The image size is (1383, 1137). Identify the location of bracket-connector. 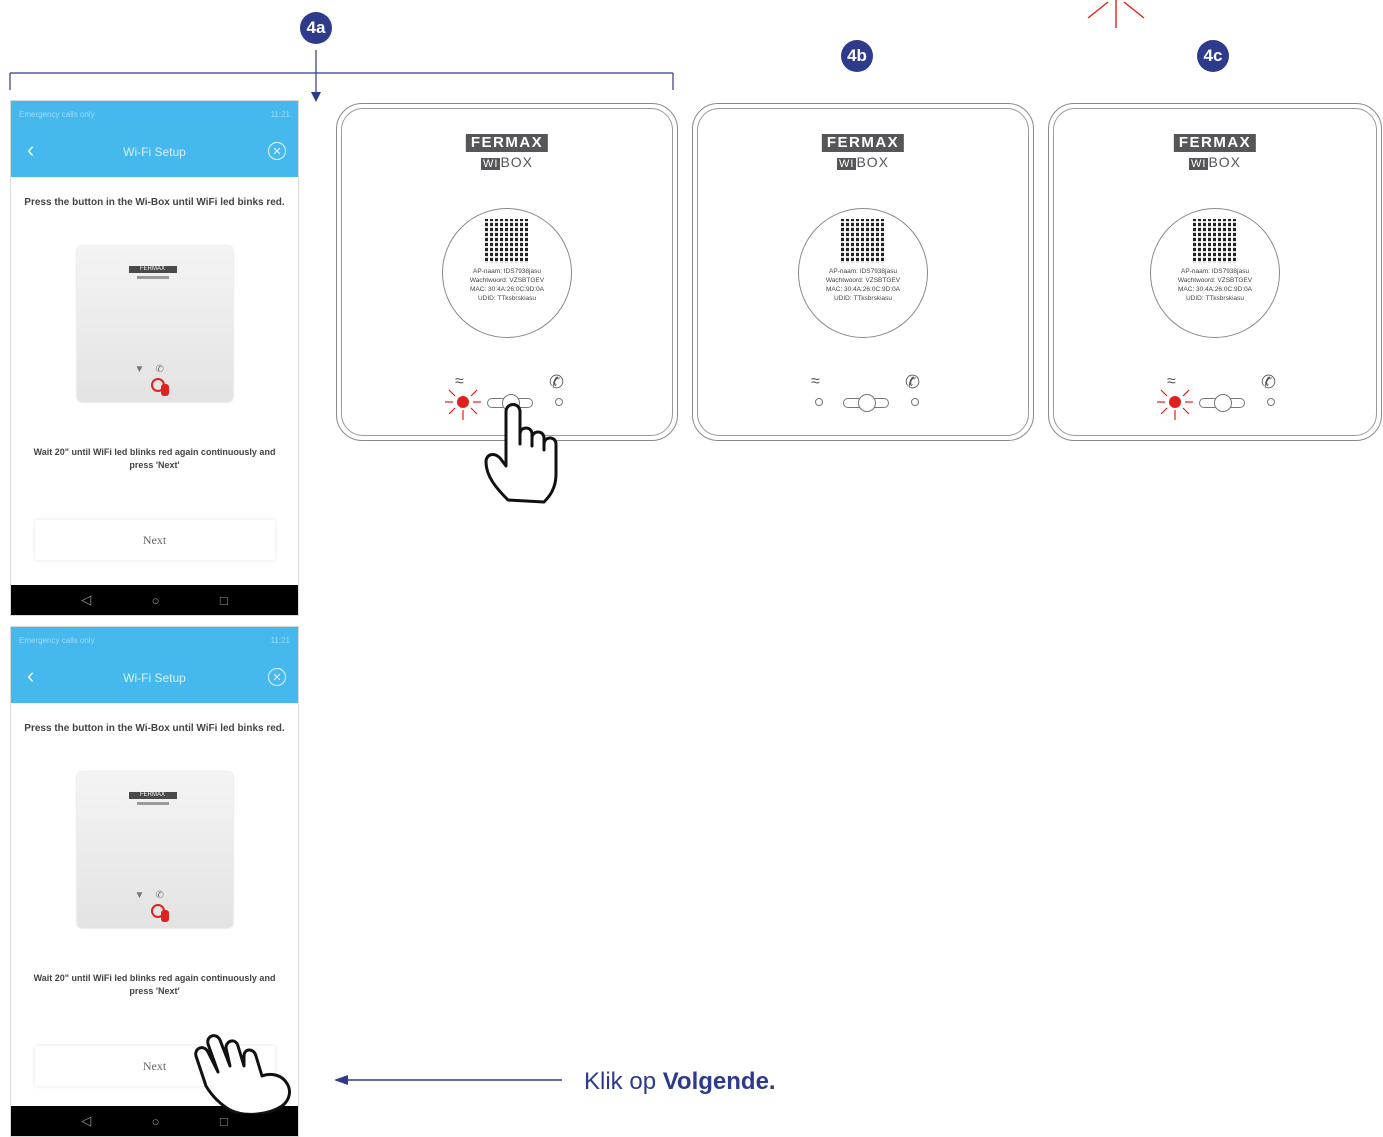
(341, 76).